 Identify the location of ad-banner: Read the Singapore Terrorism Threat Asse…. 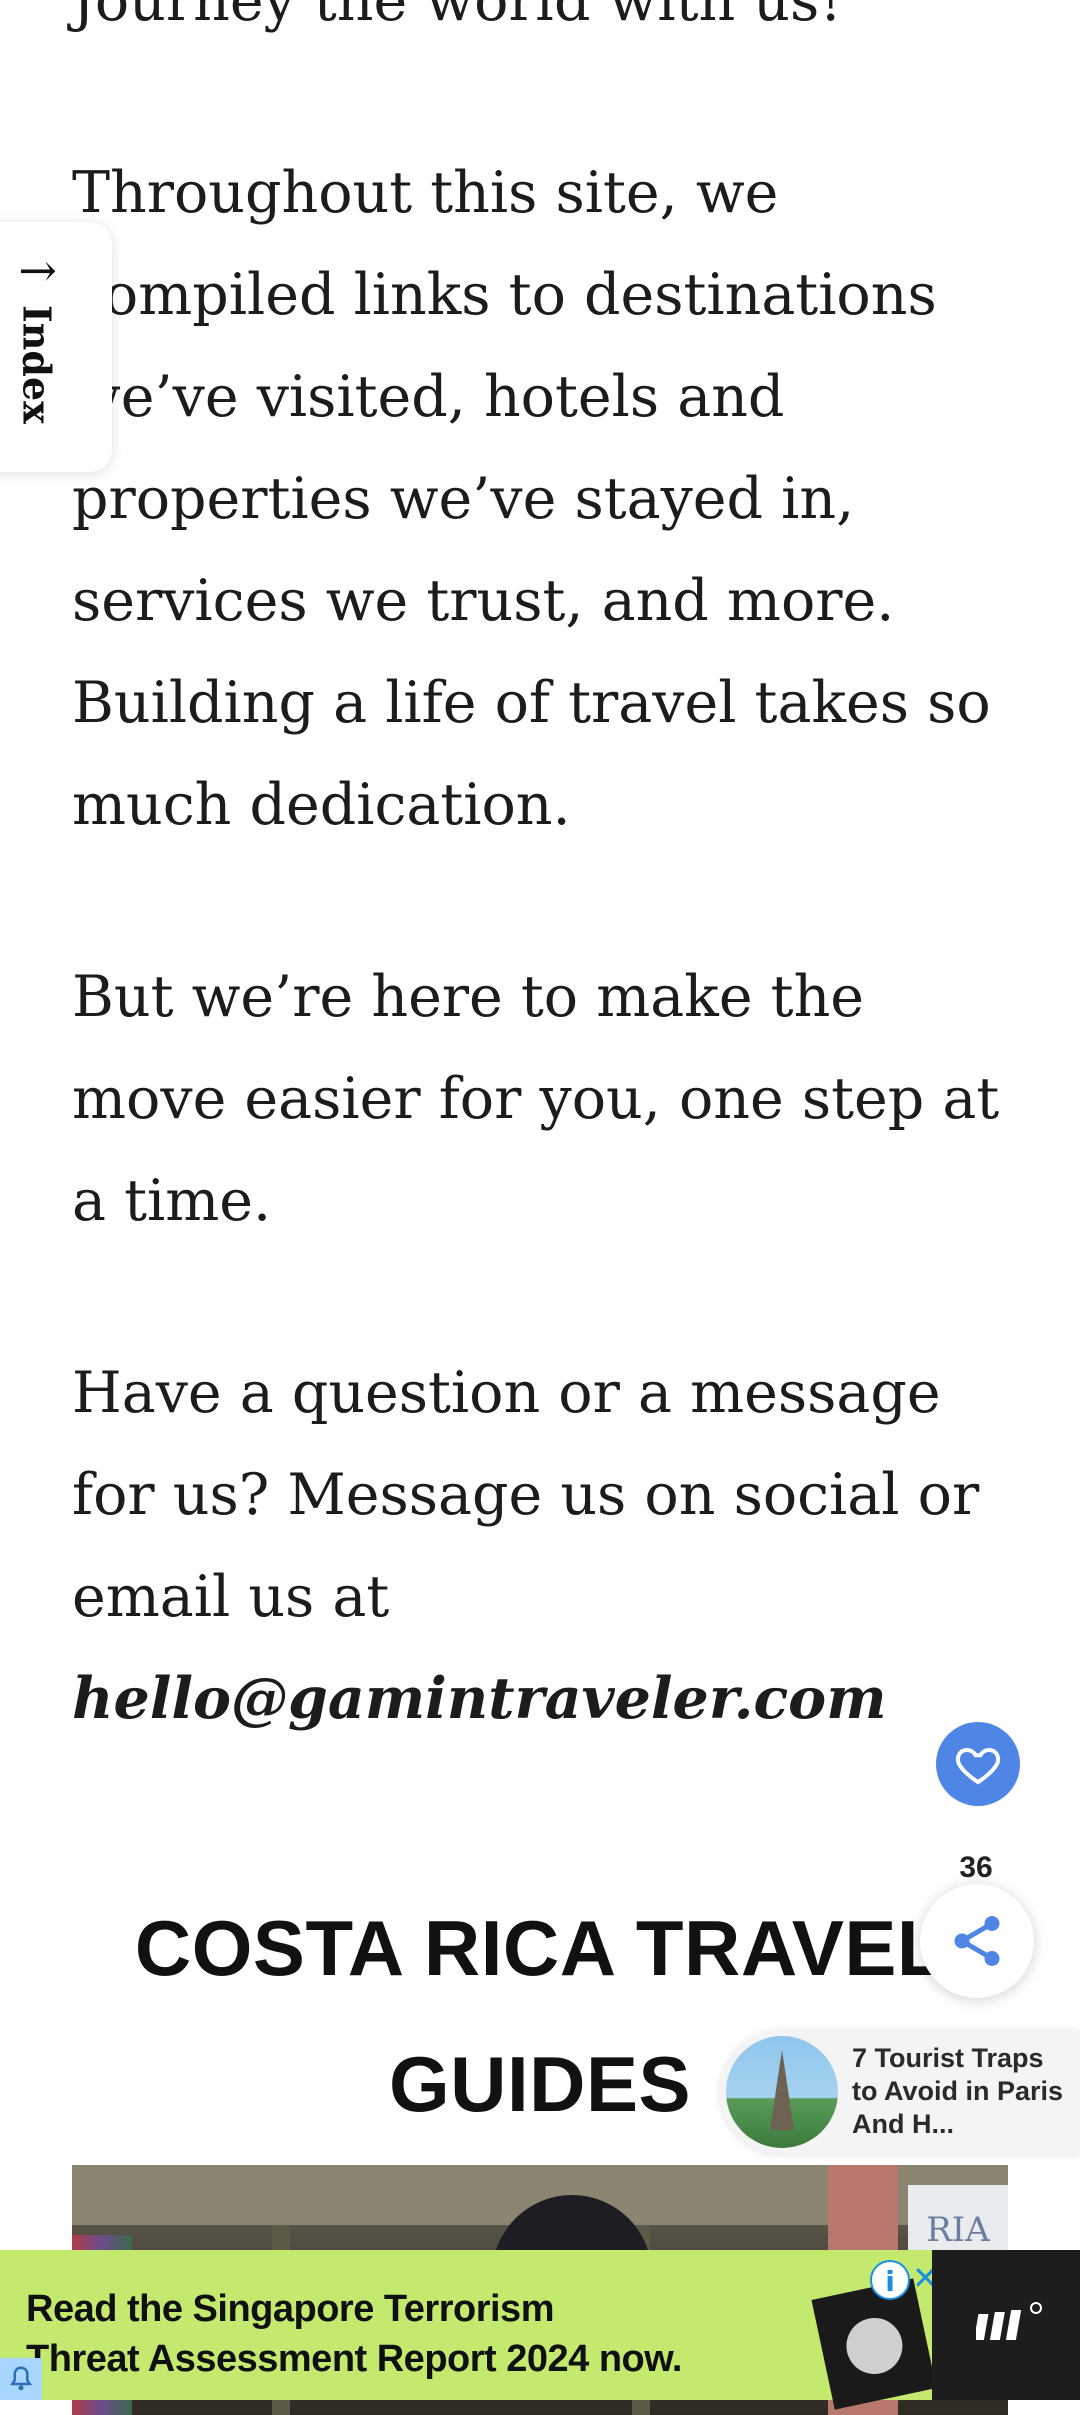
(540, 2330).